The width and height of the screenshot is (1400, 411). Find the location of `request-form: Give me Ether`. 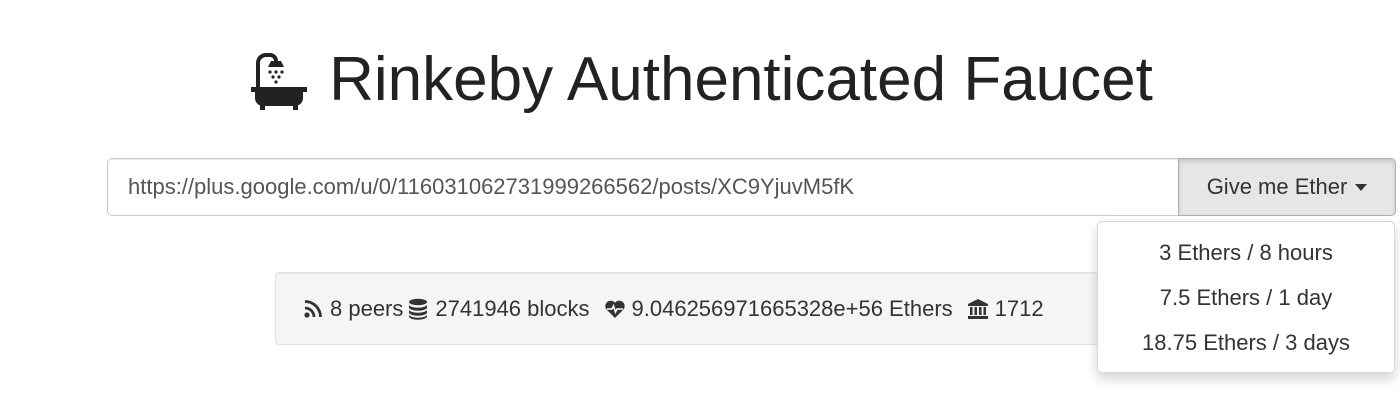

request-form: Give me Ether is located at coordinates (751, 187).